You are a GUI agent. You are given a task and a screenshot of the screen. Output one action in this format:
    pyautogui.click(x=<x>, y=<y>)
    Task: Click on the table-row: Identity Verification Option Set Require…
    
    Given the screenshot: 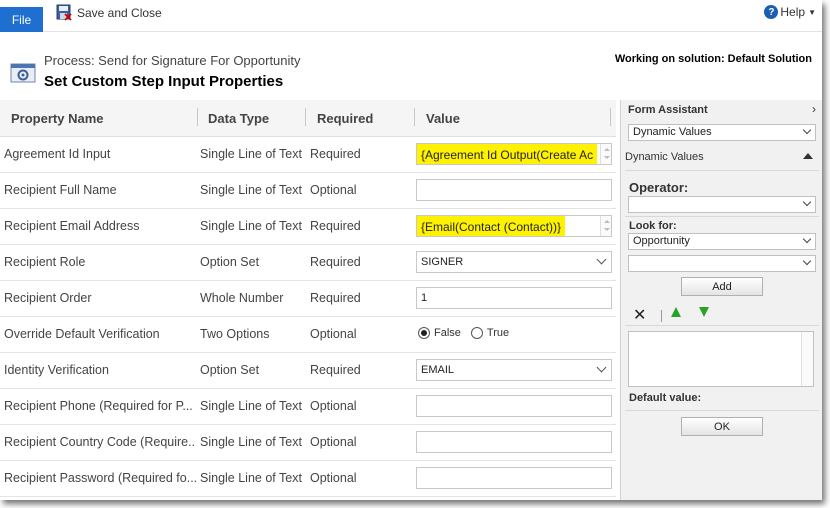 What is the action you would take?
    pyautogui.click(x=308, y=371)
    